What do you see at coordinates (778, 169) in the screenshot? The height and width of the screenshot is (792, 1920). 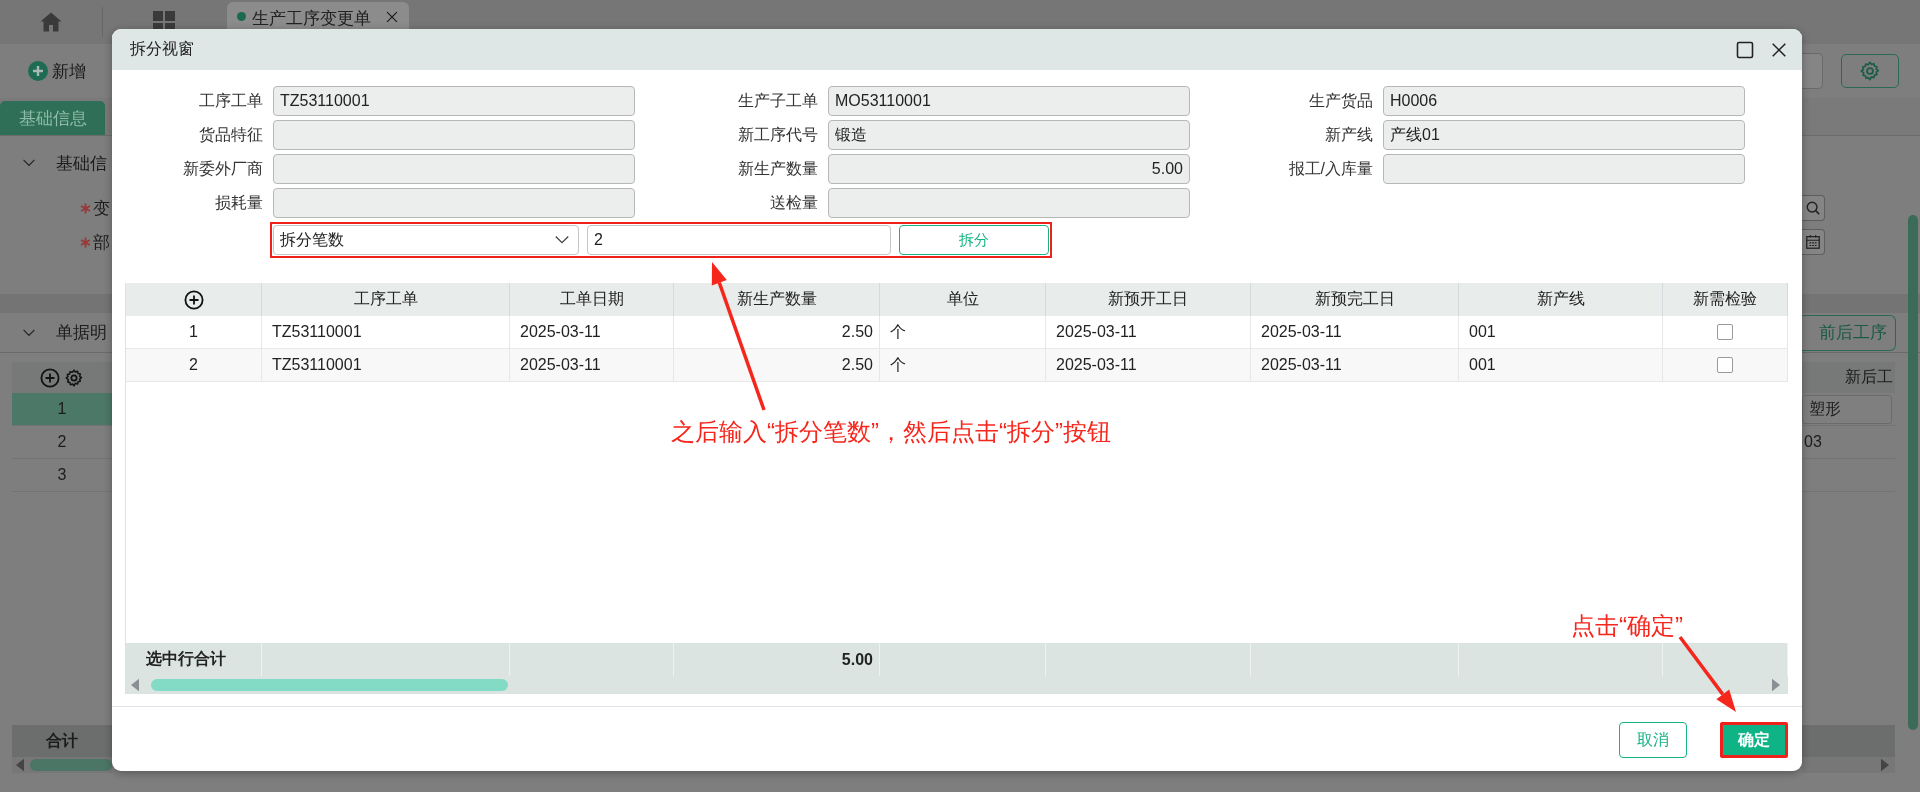 I see `field-label: 新生产数量` at bounding box center [778, 169].